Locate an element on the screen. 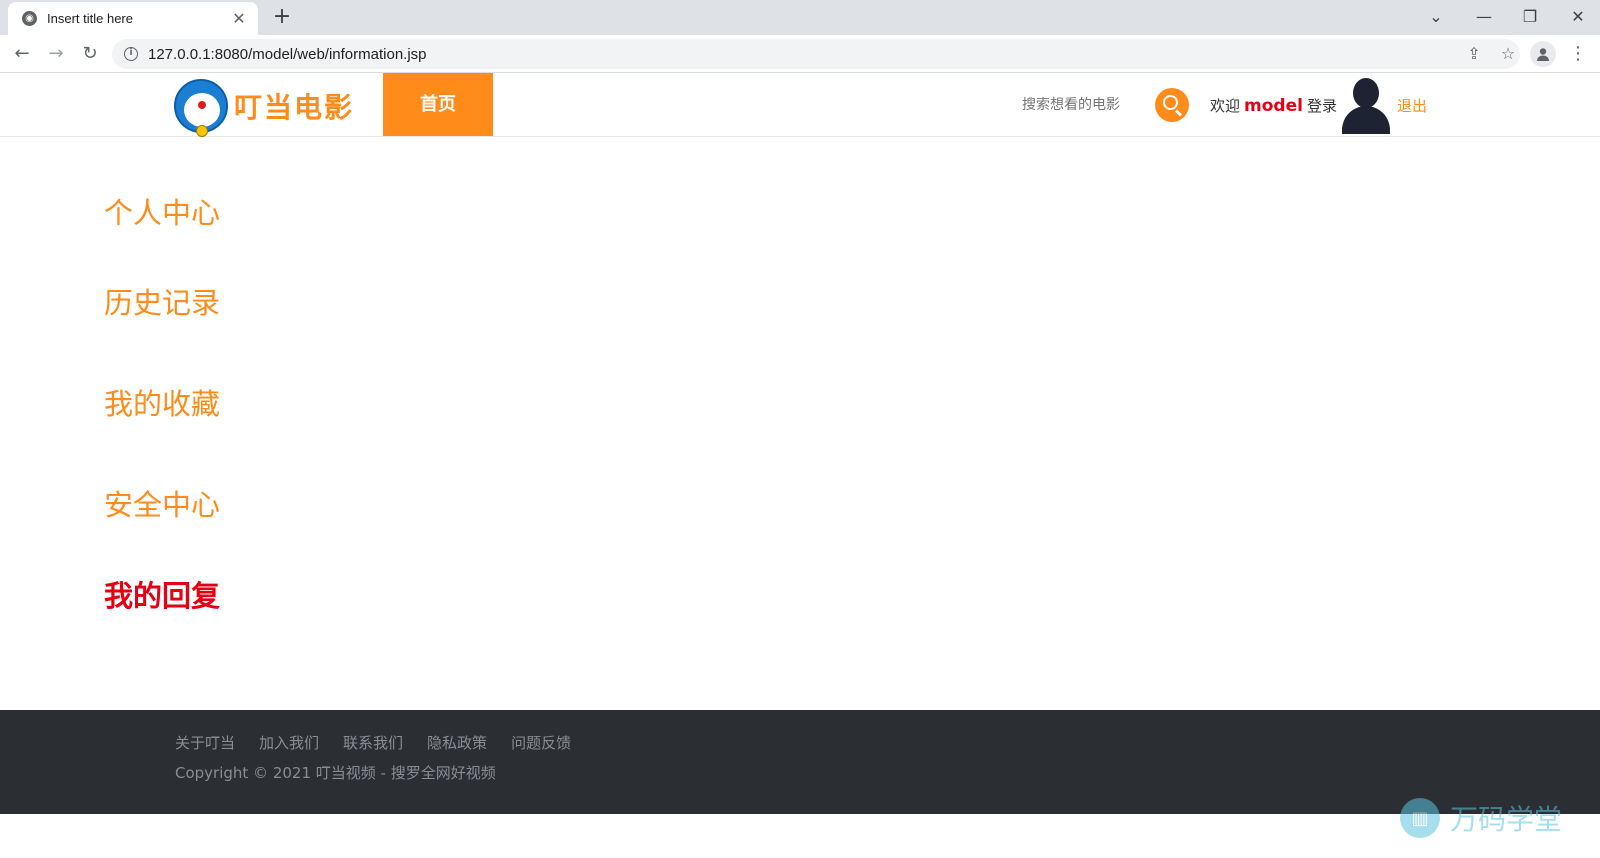  menu-item-personal-center: 个人中心 is located at coordinates (162, 211).